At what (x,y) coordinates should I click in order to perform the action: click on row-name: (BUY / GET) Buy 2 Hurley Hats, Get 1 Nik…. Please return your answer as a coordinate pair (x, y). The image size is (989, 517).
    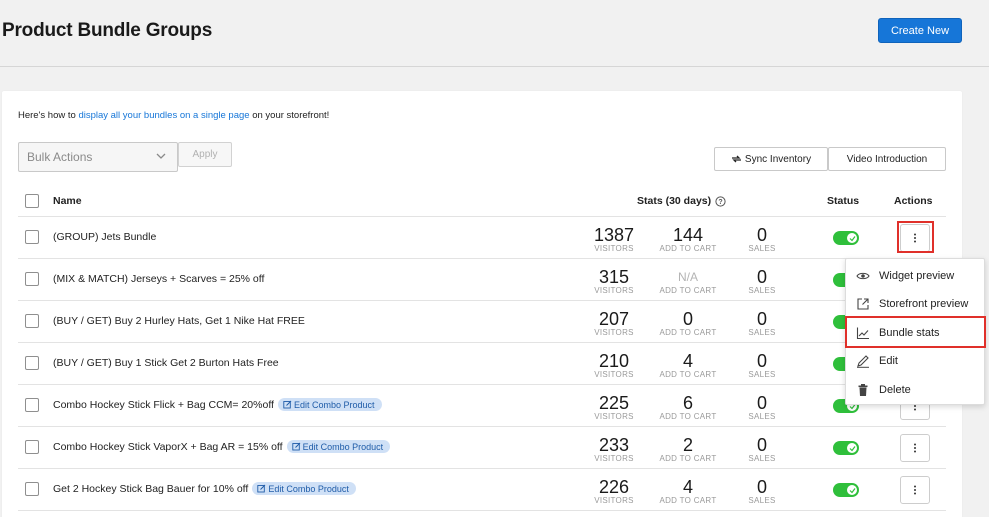
    Looking at the image, I should click on (179, 321).